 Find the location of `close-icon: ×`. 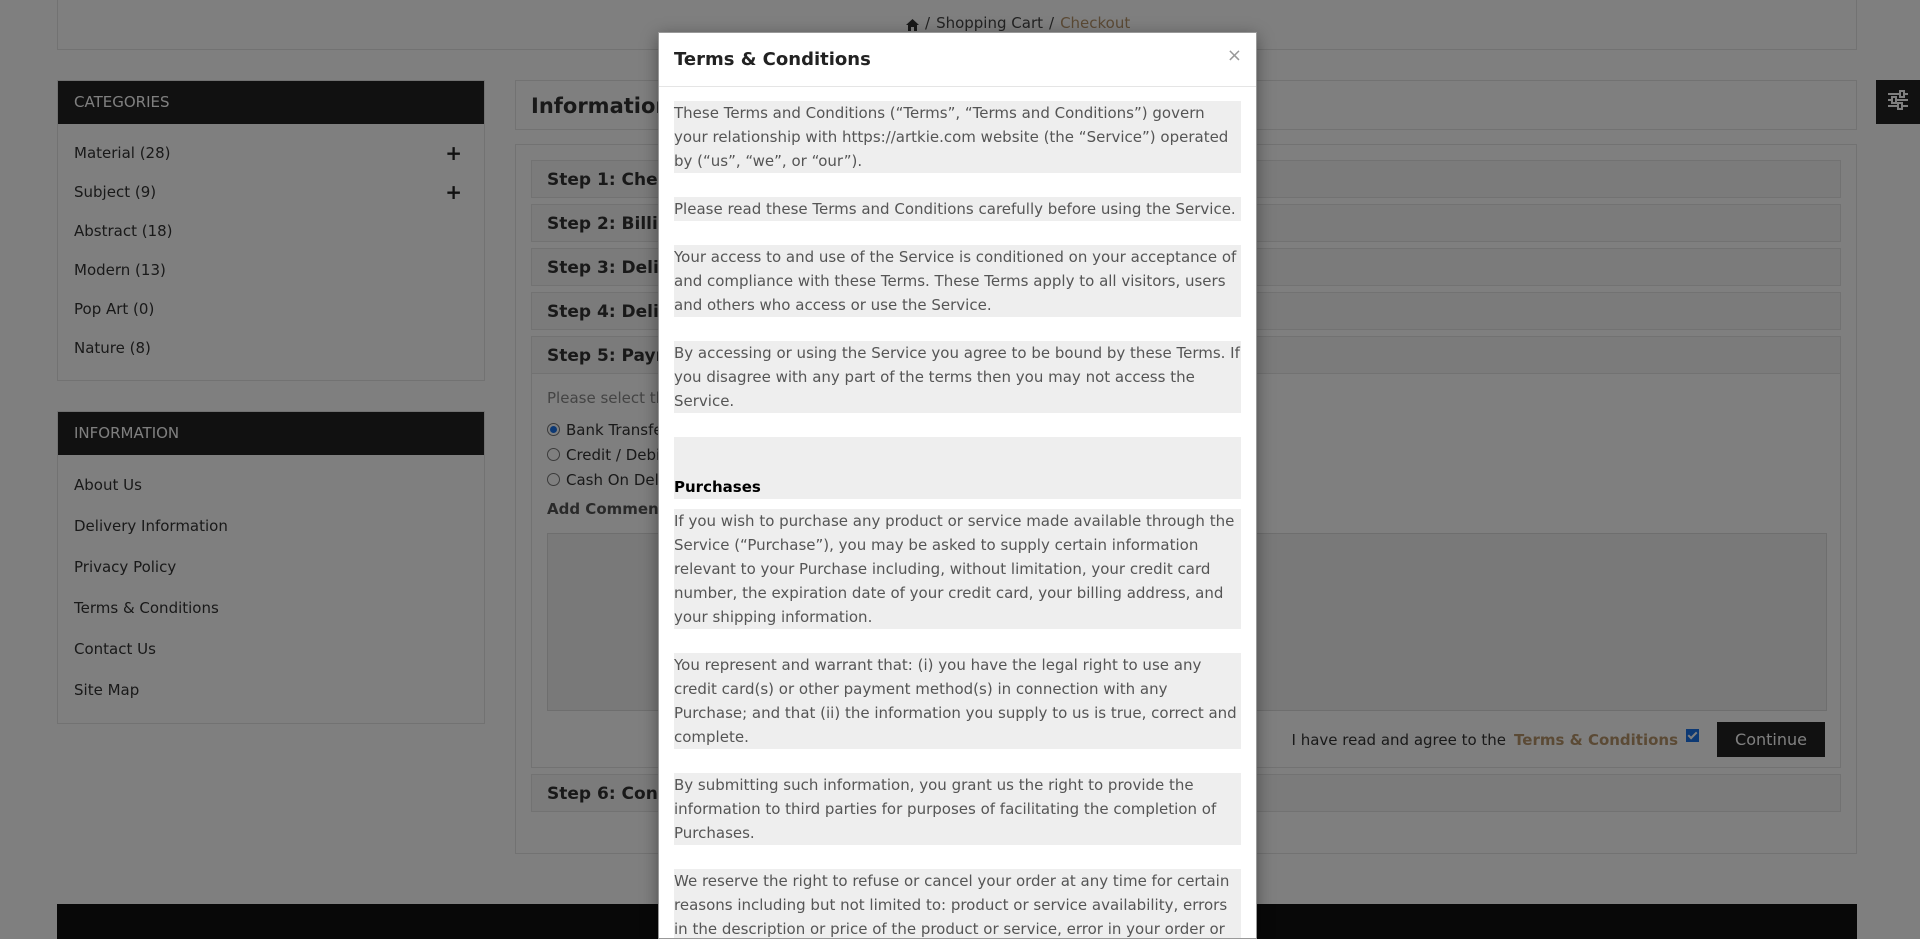

close-icon: × is located at coordinates (1234, 55).